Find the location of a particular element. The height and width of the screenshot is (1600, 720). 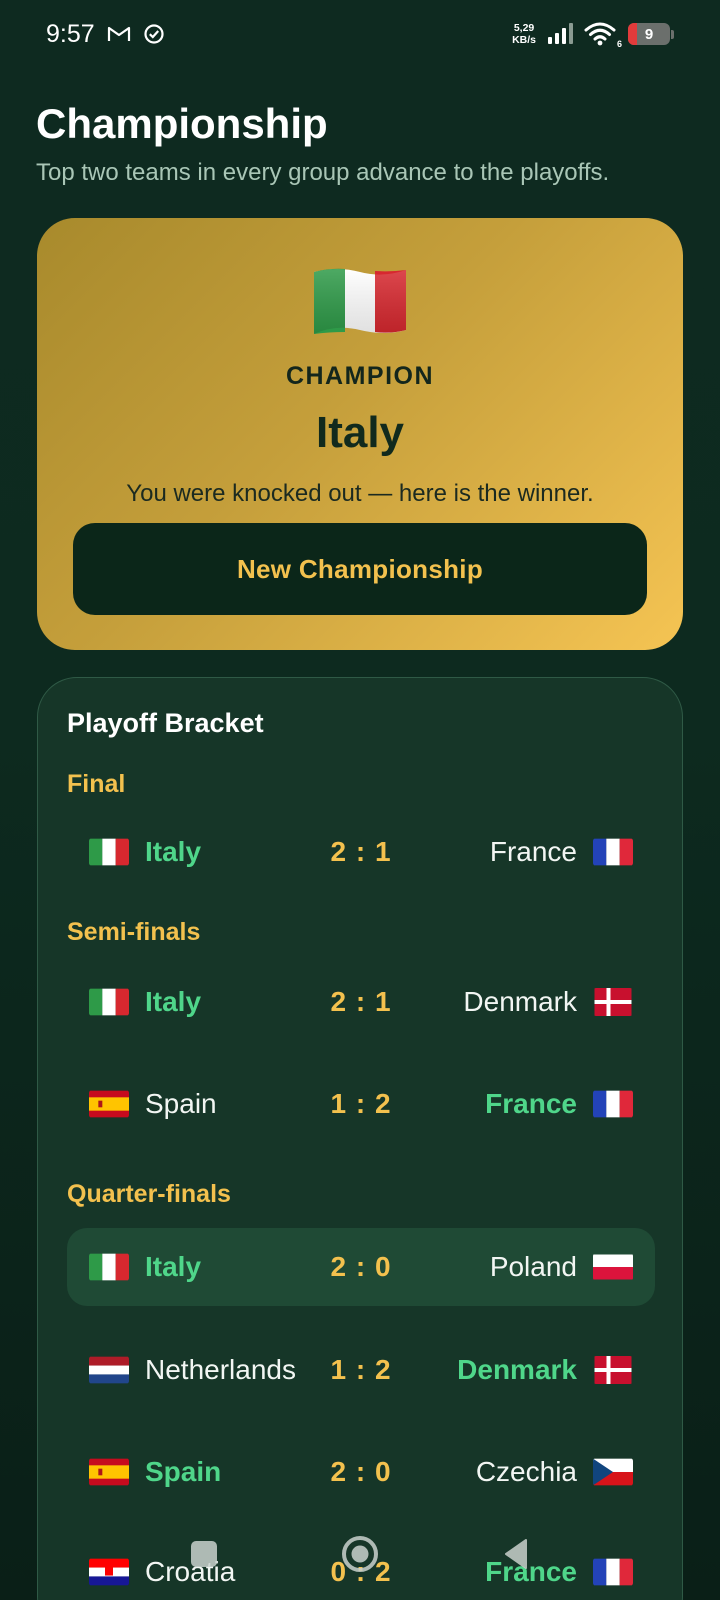

netherlands-flag-icon is located at coordinates (109, 1370).